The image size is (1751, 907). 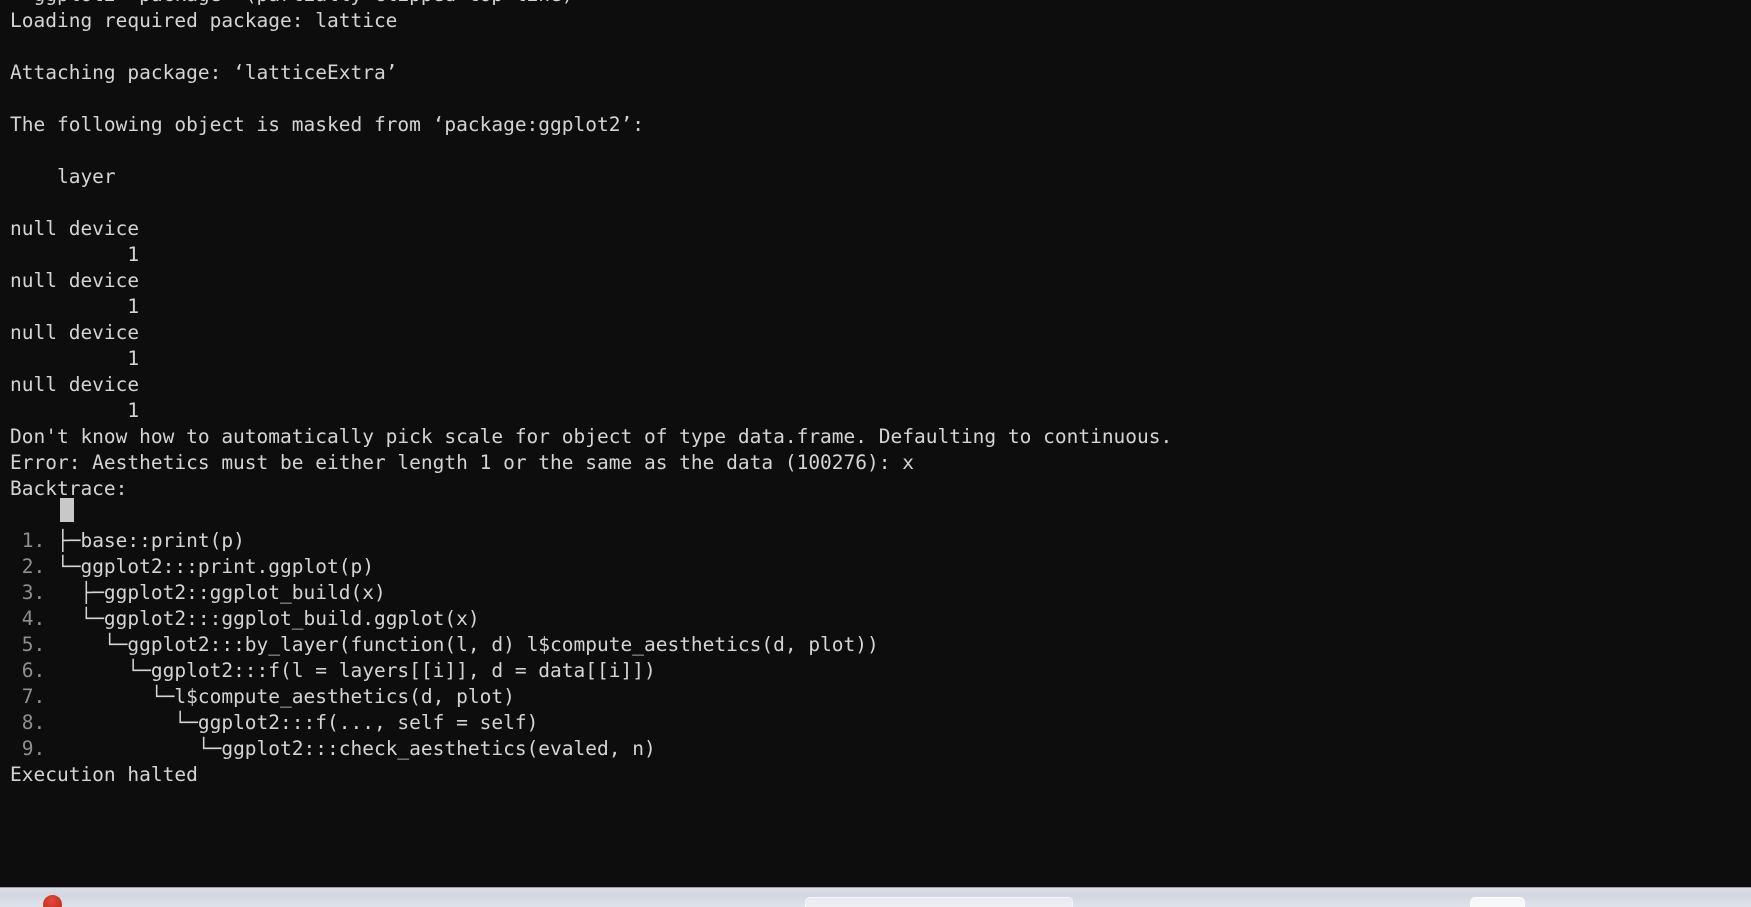 I want to click on terminal-backtrace-header: Backtrace:, so click(x=69, y=488).